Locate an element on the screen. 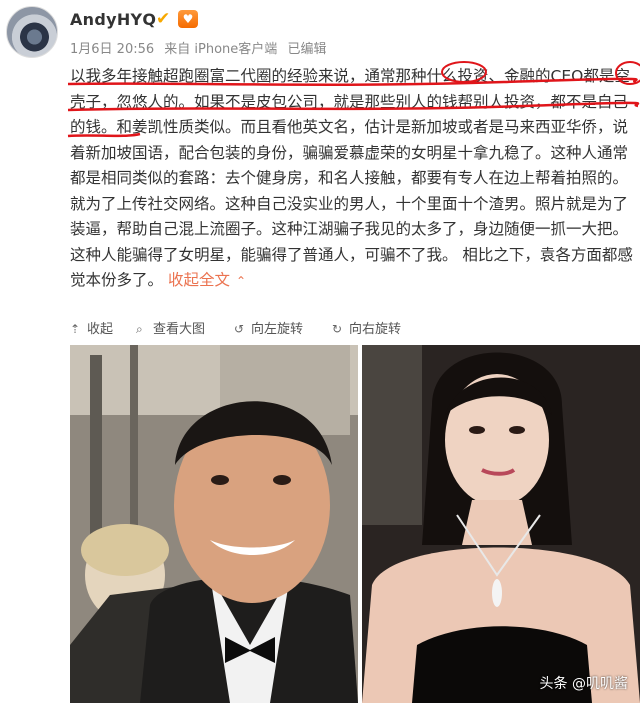 The height and width of the screenshot is (703, 640). magnify-icon: ⌕ is located at coordinates (139, 329).